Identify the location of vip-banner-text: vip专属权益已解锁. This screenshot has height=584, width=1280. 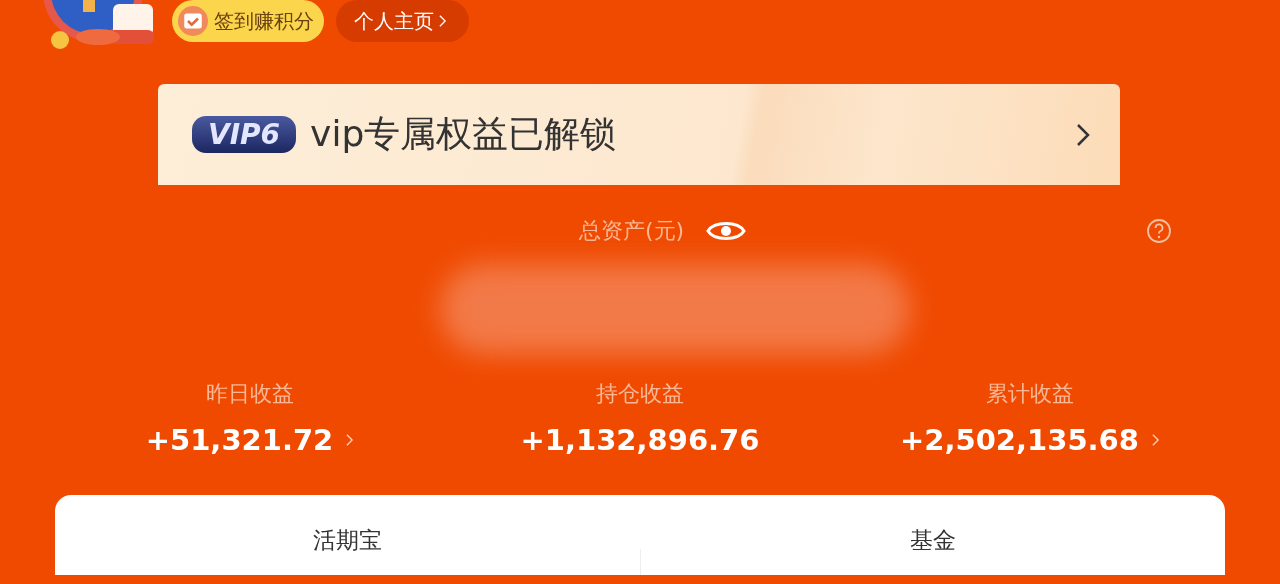
(464, 134).